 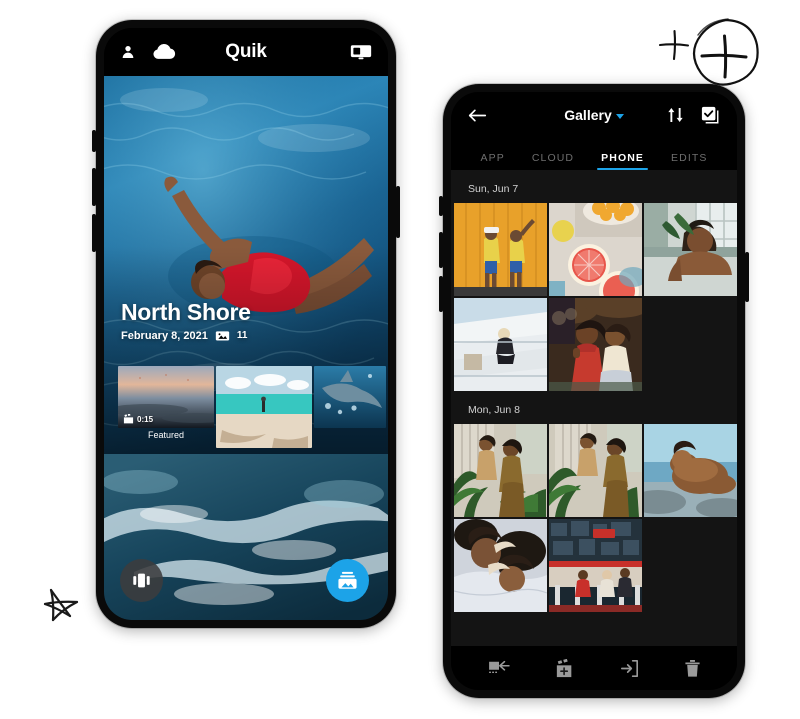 I want to click on phone-right-volume-down-button, so click(x=441, y=294).